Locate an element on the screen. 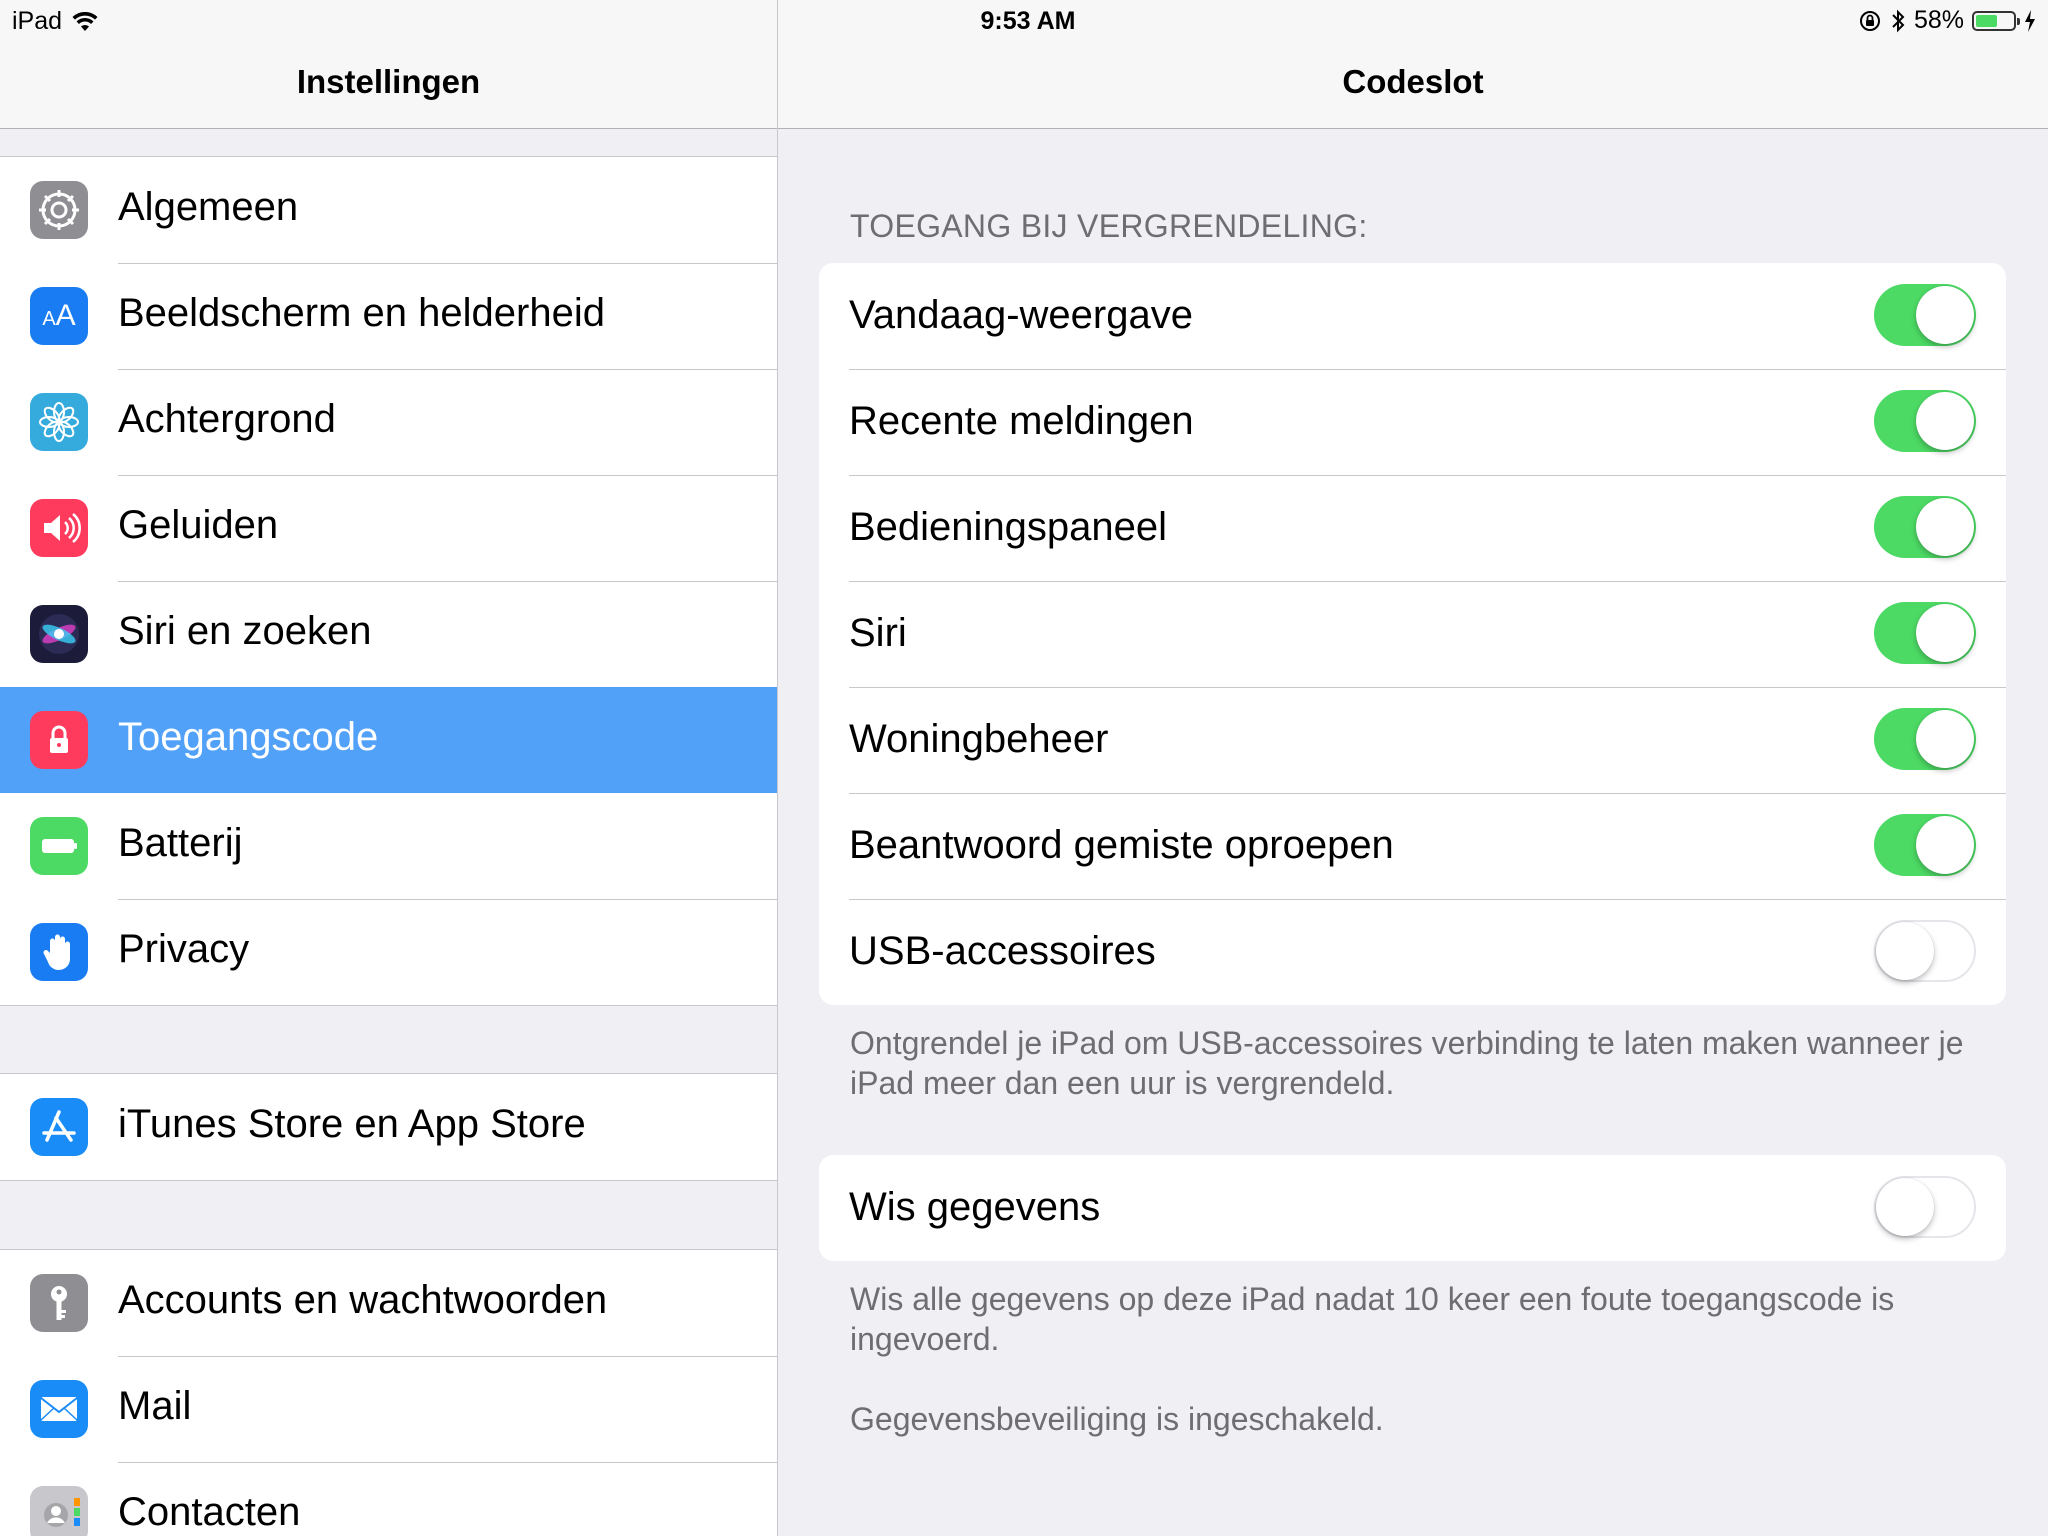 This screenshot has height=1536, width=2048. battery-fill is located at coordinates (1986, 20).